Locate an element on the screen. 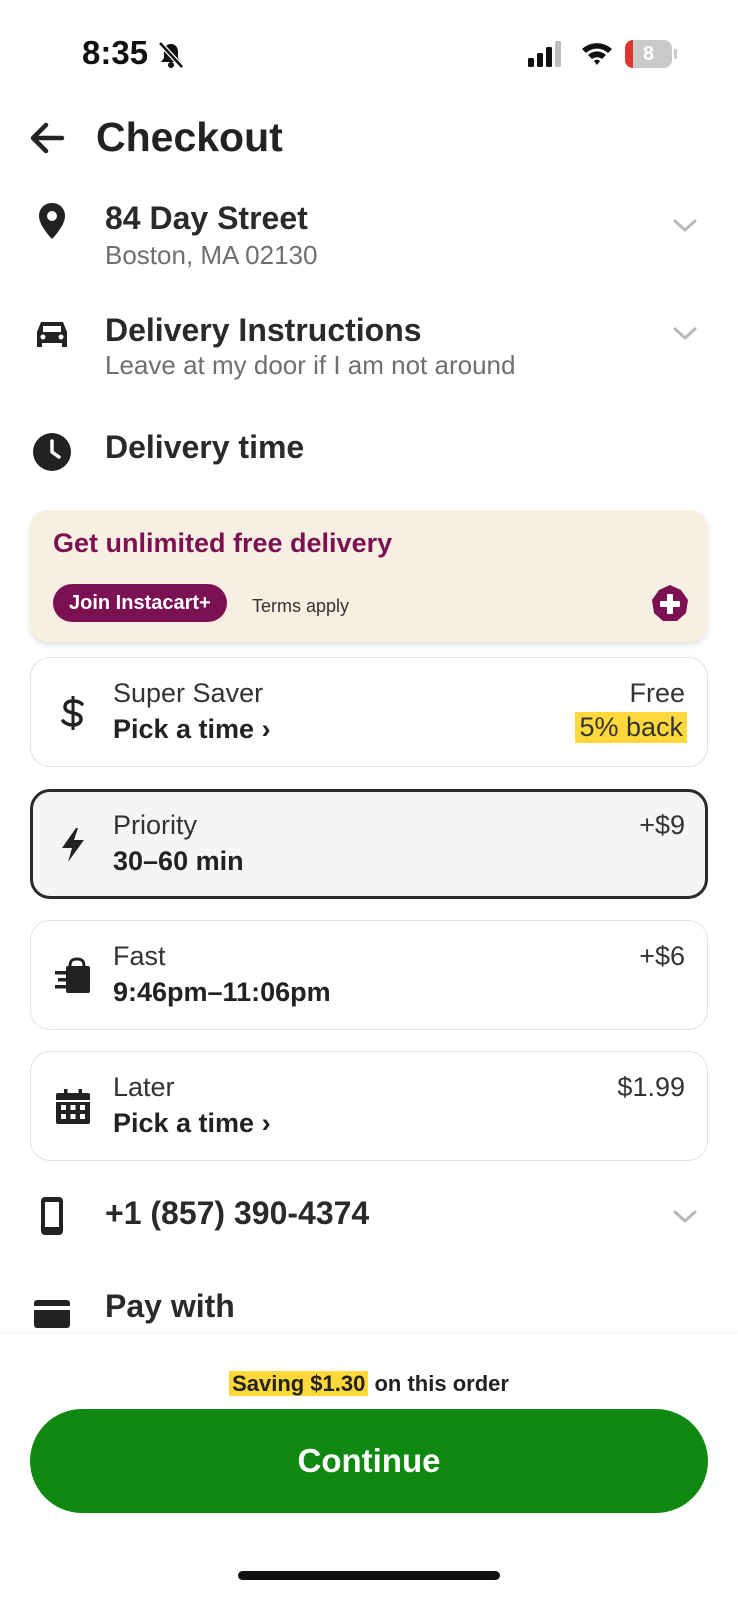 The width and height of the screenshot is (738, 1600). location-pin-icon is located at coordinates (52, 221).